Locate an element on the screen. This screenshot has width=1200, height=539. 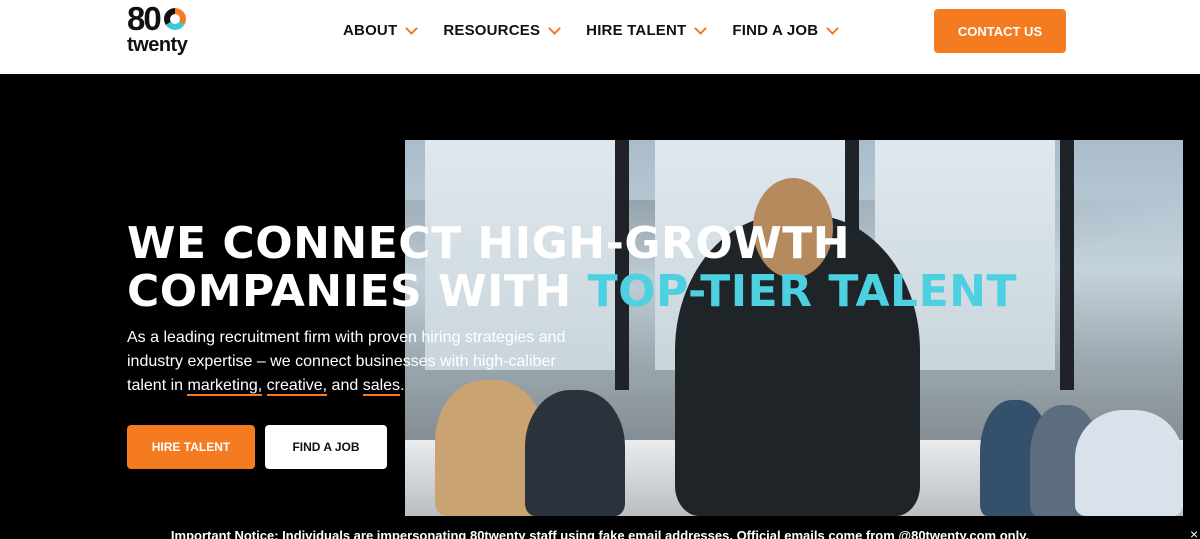
logo-number: 80 is located at coordinates (144, 18).